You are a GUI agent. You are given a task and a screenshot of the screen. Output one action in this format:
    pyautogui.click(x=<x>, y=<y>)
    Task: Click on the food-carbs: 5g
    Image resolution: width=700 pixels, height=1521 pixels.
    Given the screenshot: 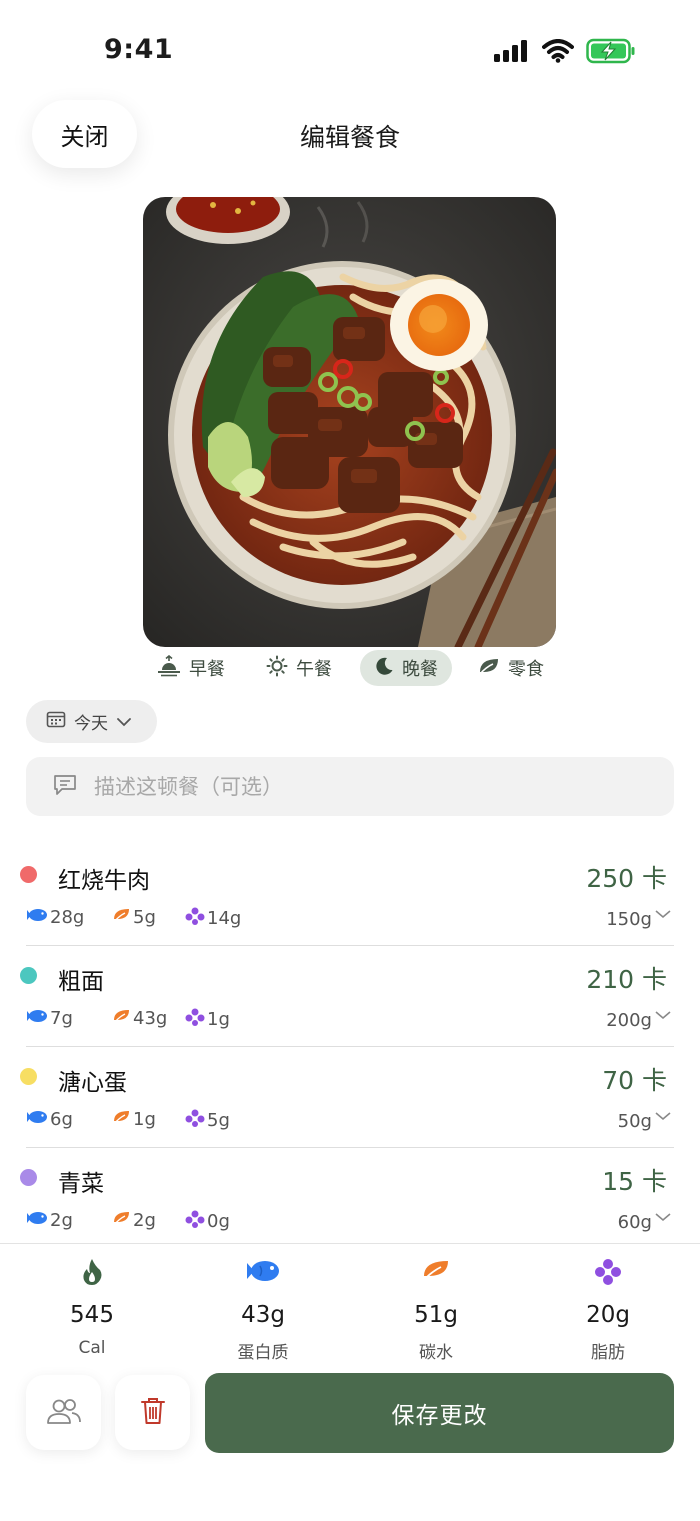 What is the action you would take?
    pyautogui.click(x=134, y=917)
    